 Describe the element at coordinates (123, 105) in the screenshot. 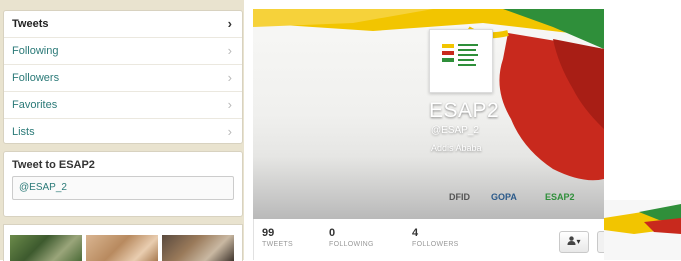

I see `nav-item-favorites: Favorites ›` at that location.